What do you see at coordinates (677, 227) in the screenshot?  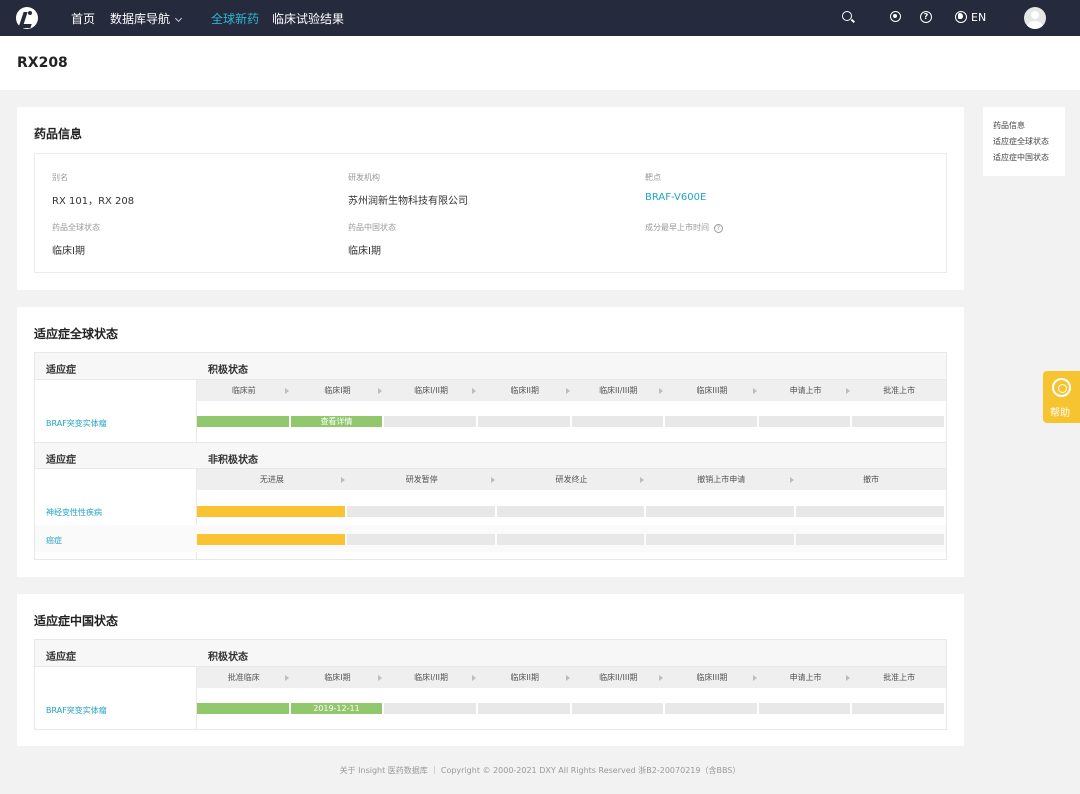 I see `earliest-launch-label: 成分最早上市时间` at bounding box center [677, 227].